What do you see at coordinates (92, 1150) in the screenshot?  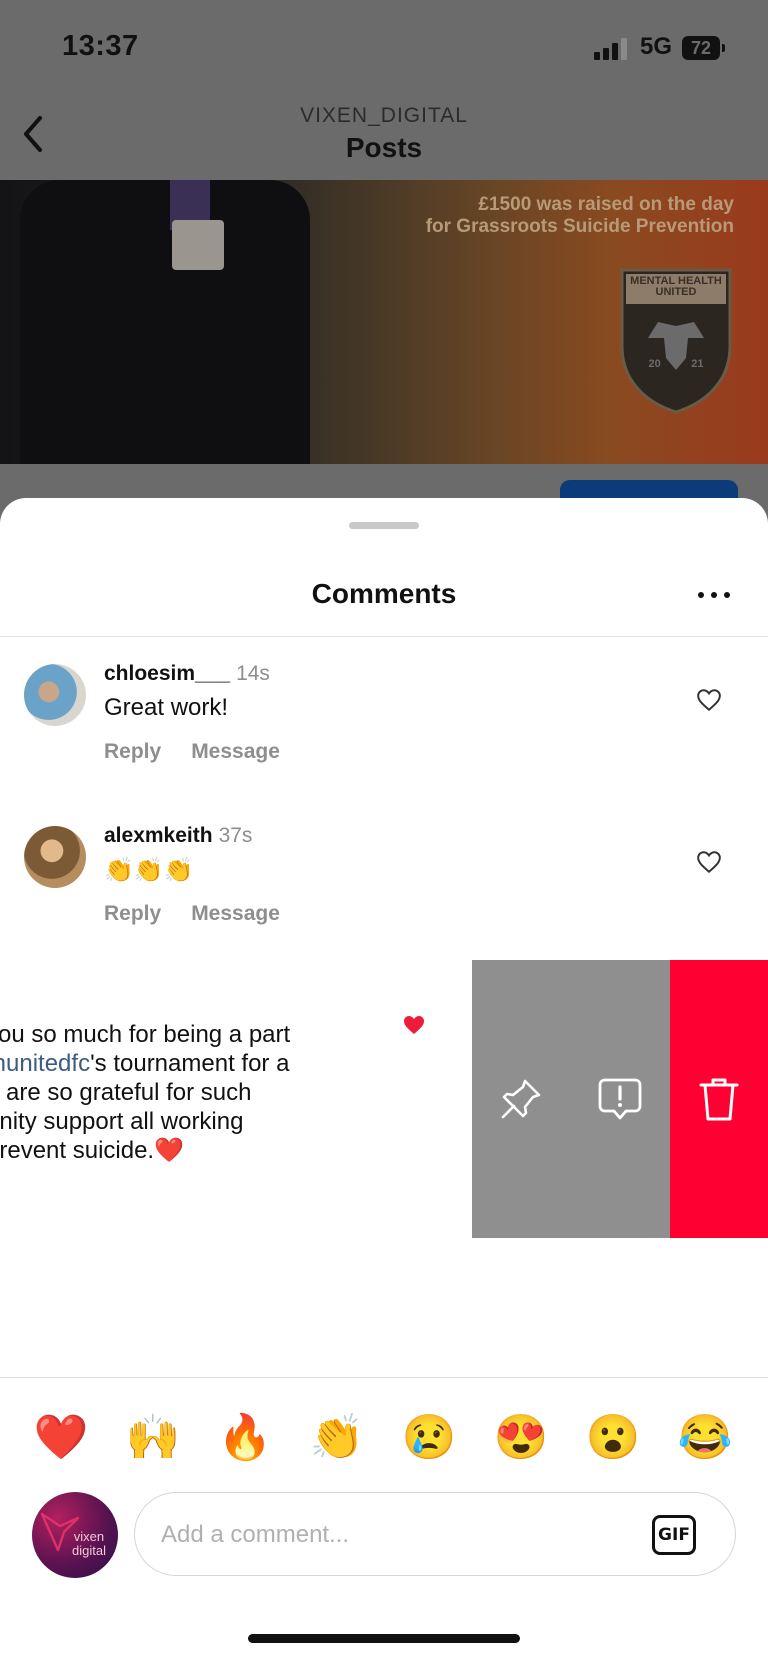 I see `comment-line: prevent suicide.❤️` at bounding box center [92, 1150].